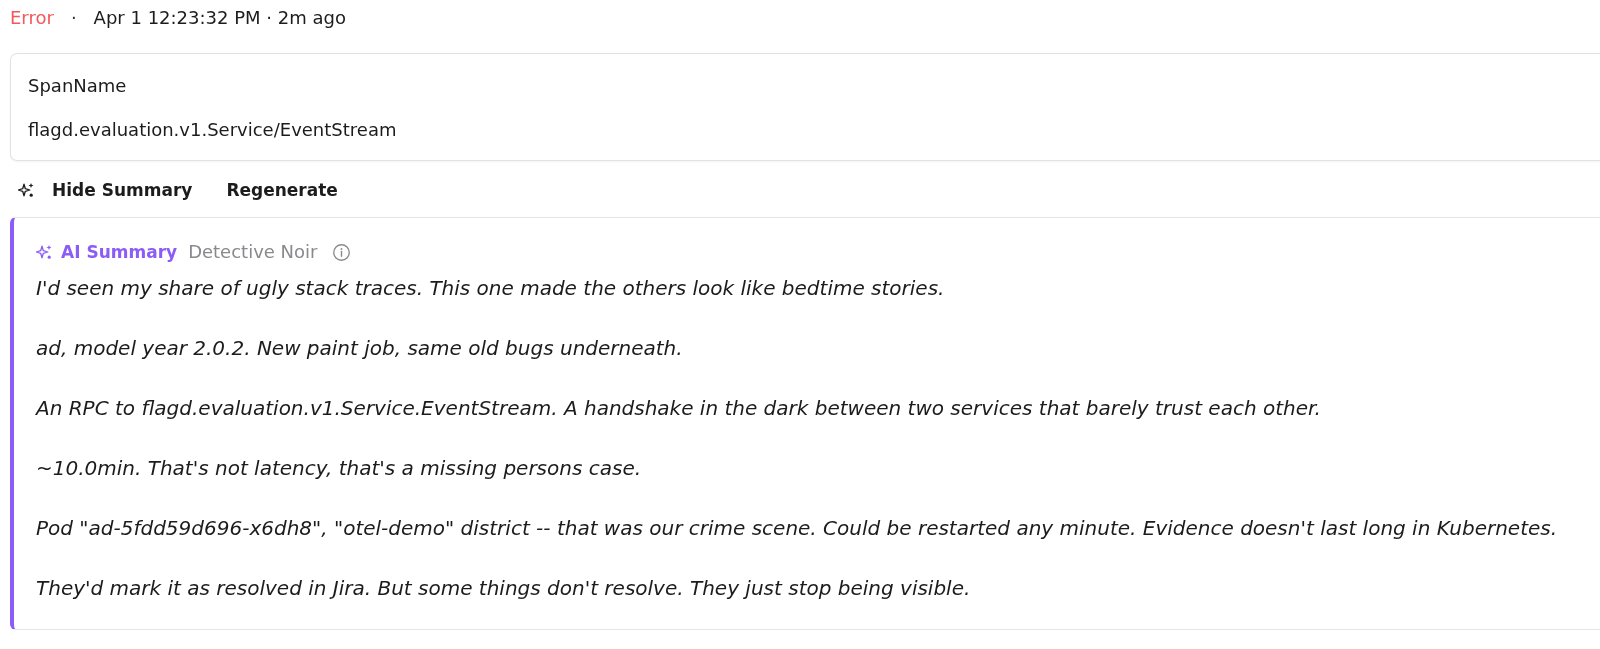  I want to click on summary-paragraph: They'd mark it as resolved in Jira. But some things don't resolve. They just stop being visible., so click(503, 588).